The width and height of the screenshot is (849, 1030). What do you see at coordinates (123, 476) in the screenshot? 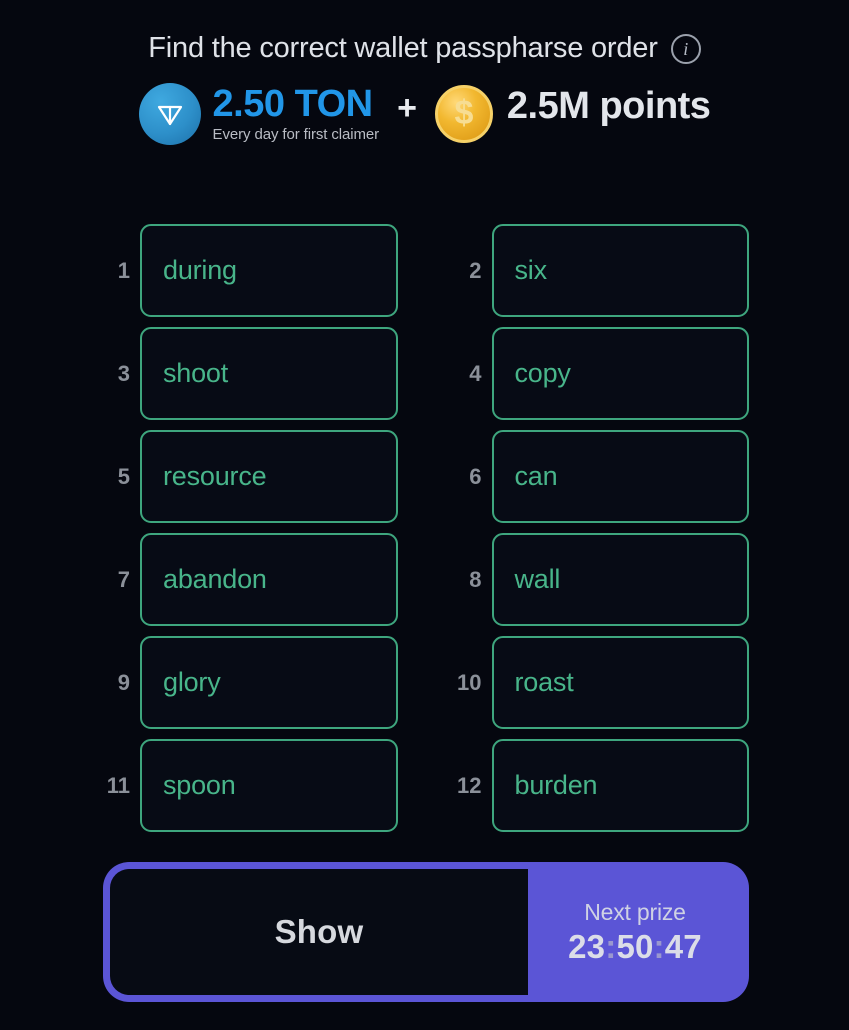
I see `word-index: 5` at bounding box center [123, 476].